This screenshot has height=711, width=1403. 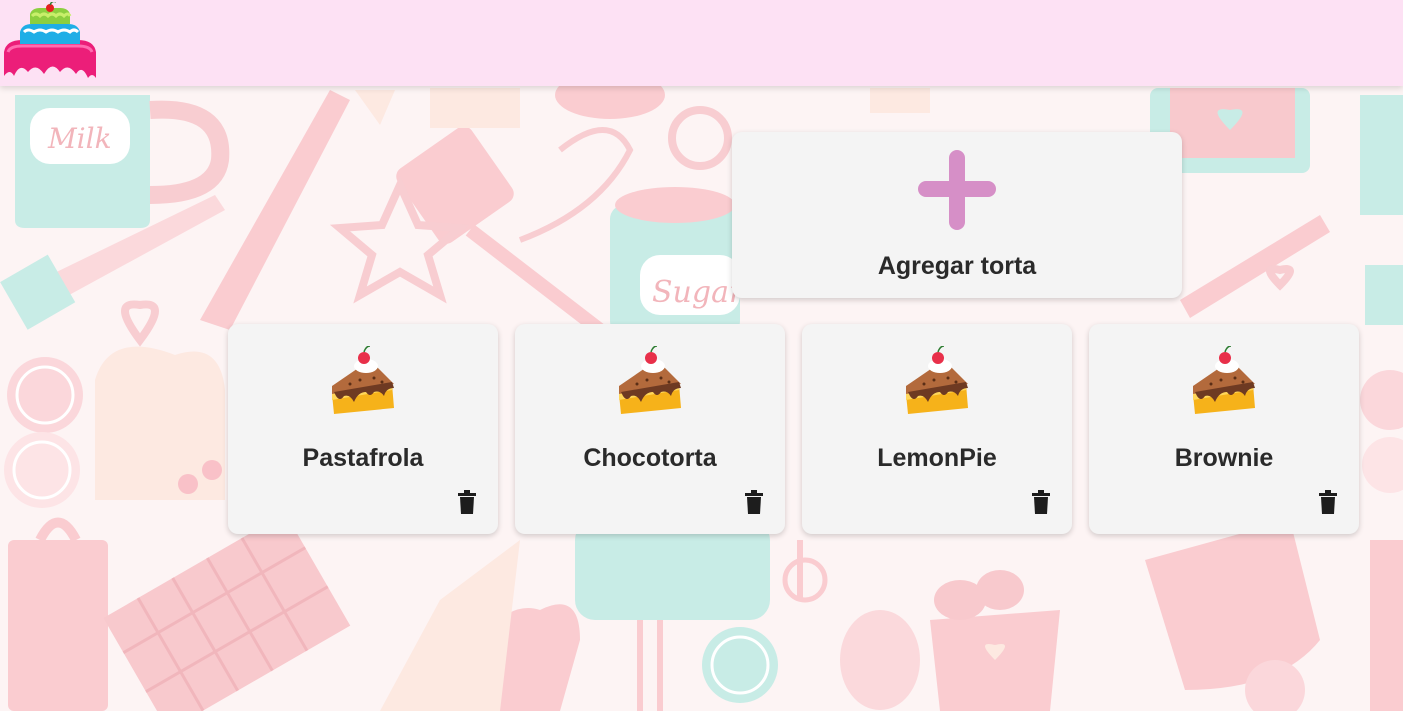 I want to click on top-navbar, so click(x=701, y=43).